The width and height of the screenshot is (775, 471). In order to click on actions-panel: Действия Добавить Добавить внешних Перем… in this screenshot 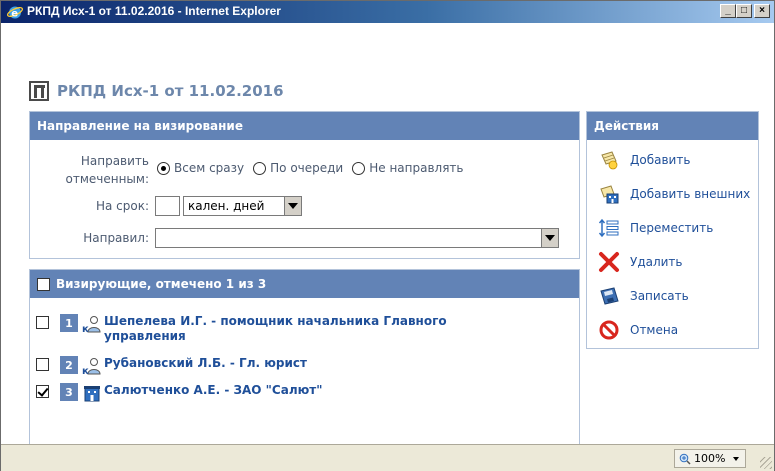, I will do `click(672, 230)`.